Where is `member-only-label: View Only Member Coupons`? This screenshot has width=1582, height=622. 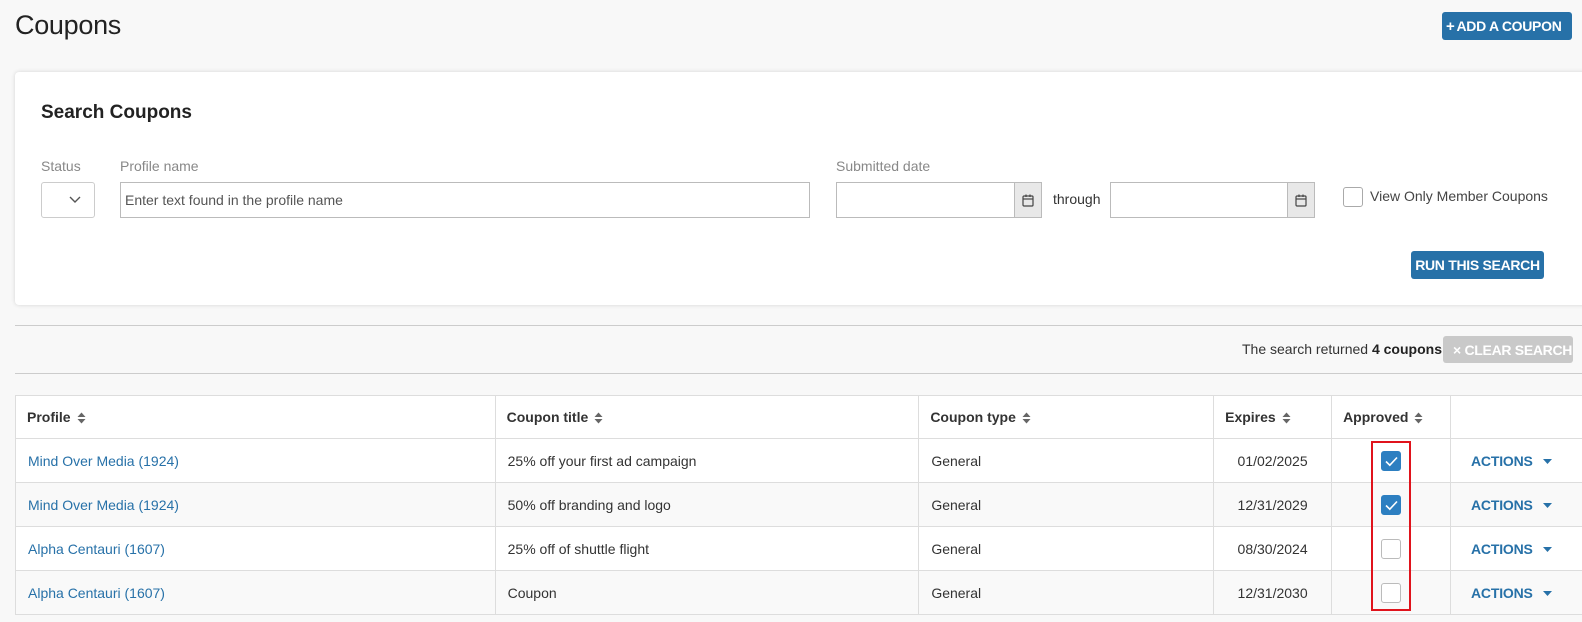
member-only-label: View Only Member Coupons is located at coordinates (1459, 196).